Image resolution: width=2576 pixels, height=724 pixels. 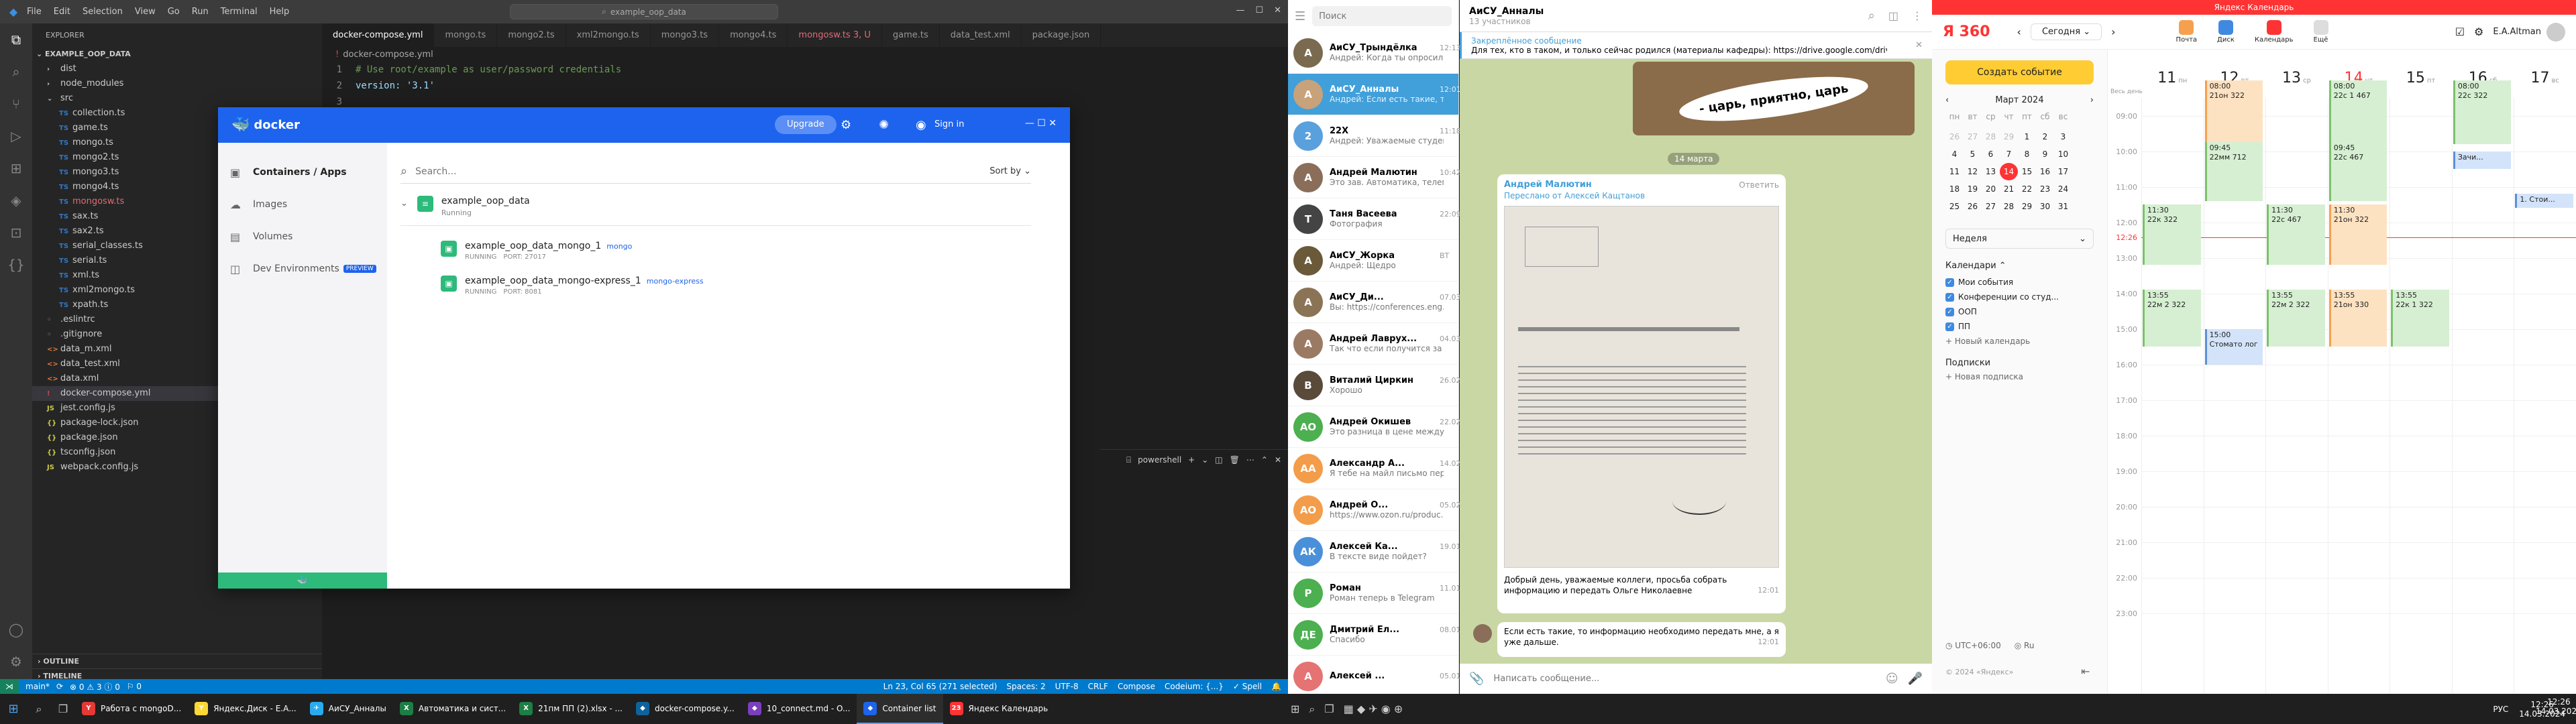 What do you see at coordinates (2233, 346) in the screenshot?
I see `calendar-event: 15:00 Стомато лог` at bounding box center [2233, 346].